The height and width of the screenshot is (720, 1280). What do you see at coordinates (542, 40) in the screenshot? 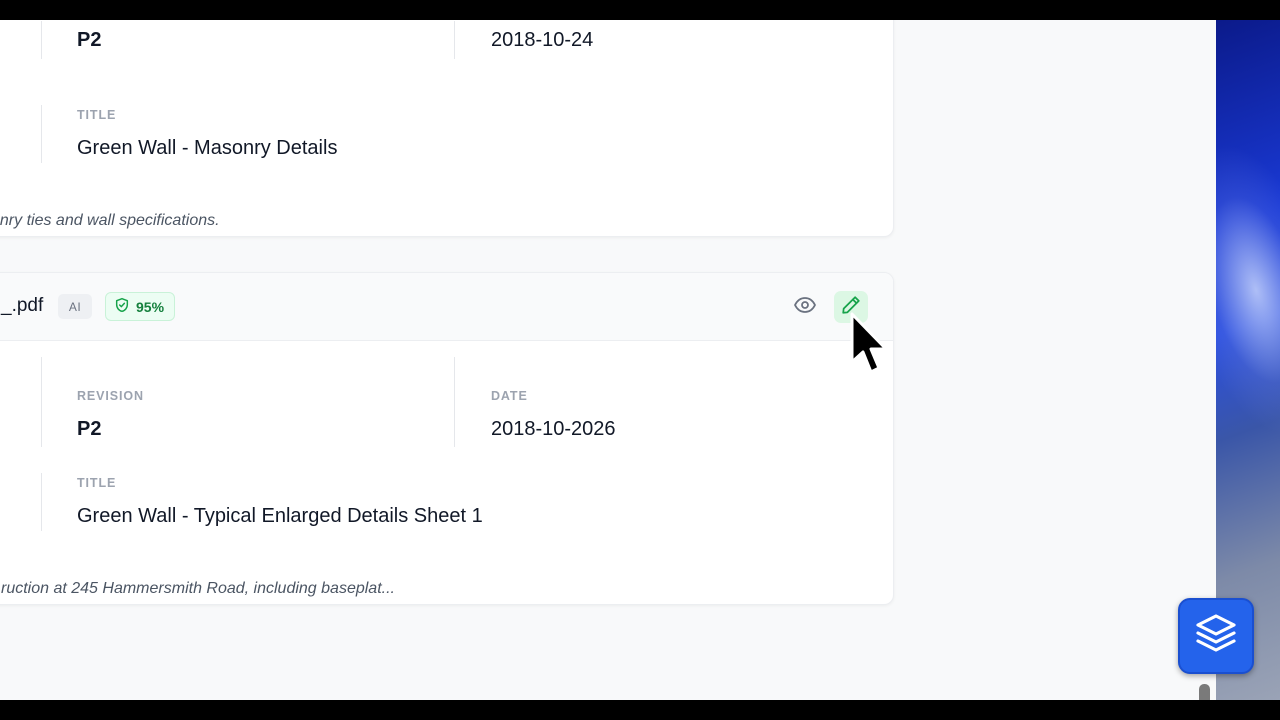
I see `date-value: 2018-10-24` at bounding box center [542, 40].